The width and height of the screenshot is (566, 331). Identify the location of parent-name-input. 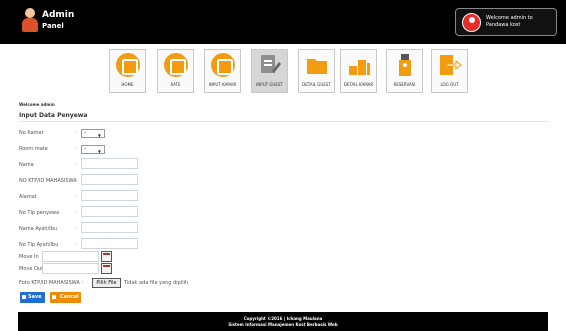
(109, 227).